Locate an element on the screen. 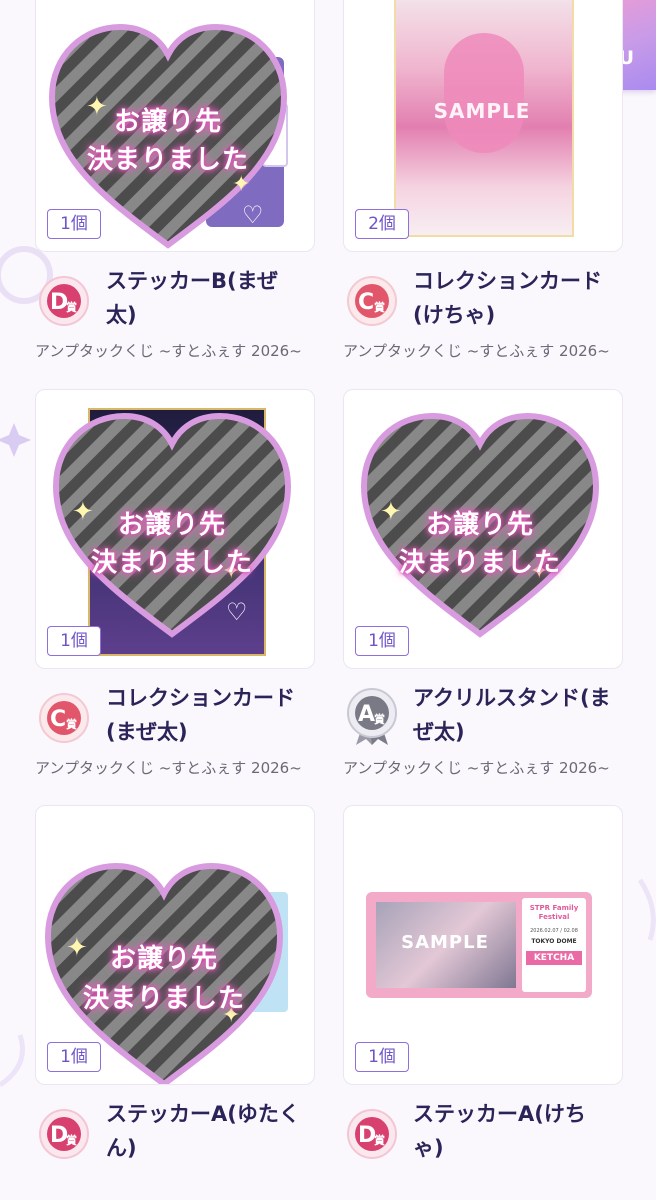 This screenshot has width=656, height=1200. ticket-sample-watermark: SAMPLE is located at coordinates (445, 942).